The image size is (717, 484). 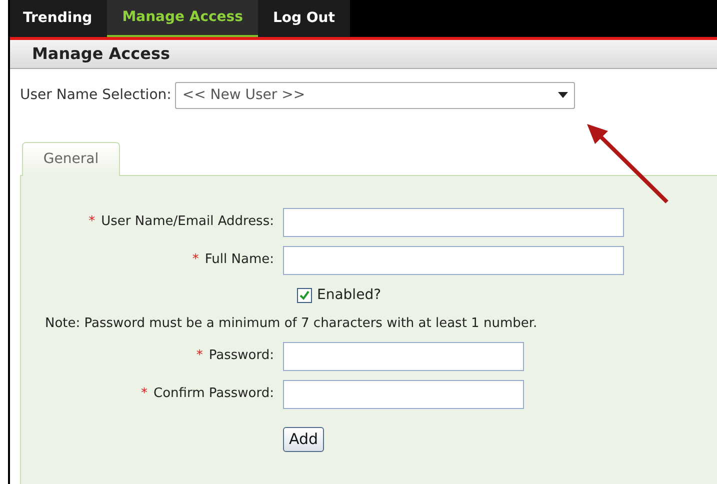 I want to click on checkmark-icon, so click(x=304, y=295).